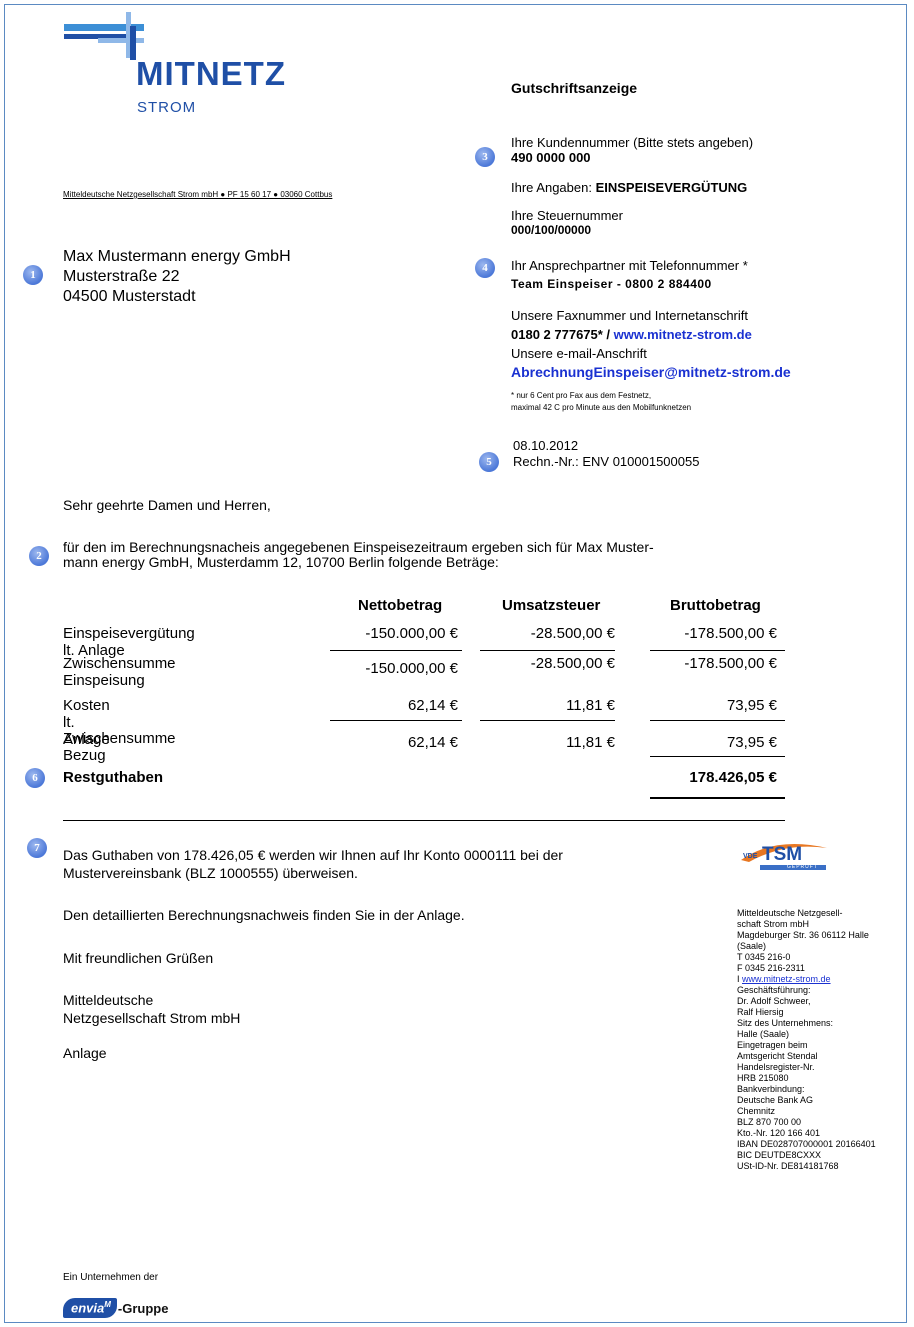  What do you see at coordinates (777, 1056) in the screenshot?
I see `seat-3: Amtsgericht Stendal` at bounding box center [777, 1056].